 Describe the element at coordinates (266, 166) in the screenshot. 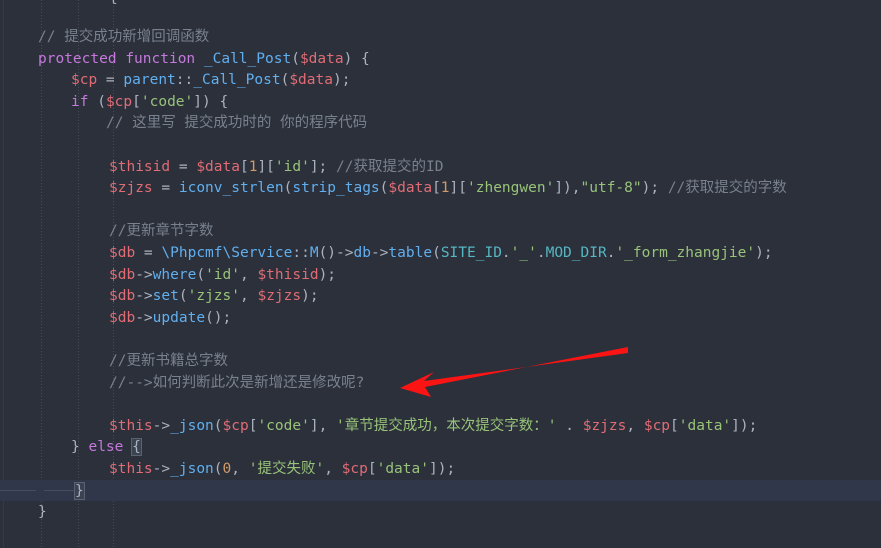

I see `code-token: ][` at that location.